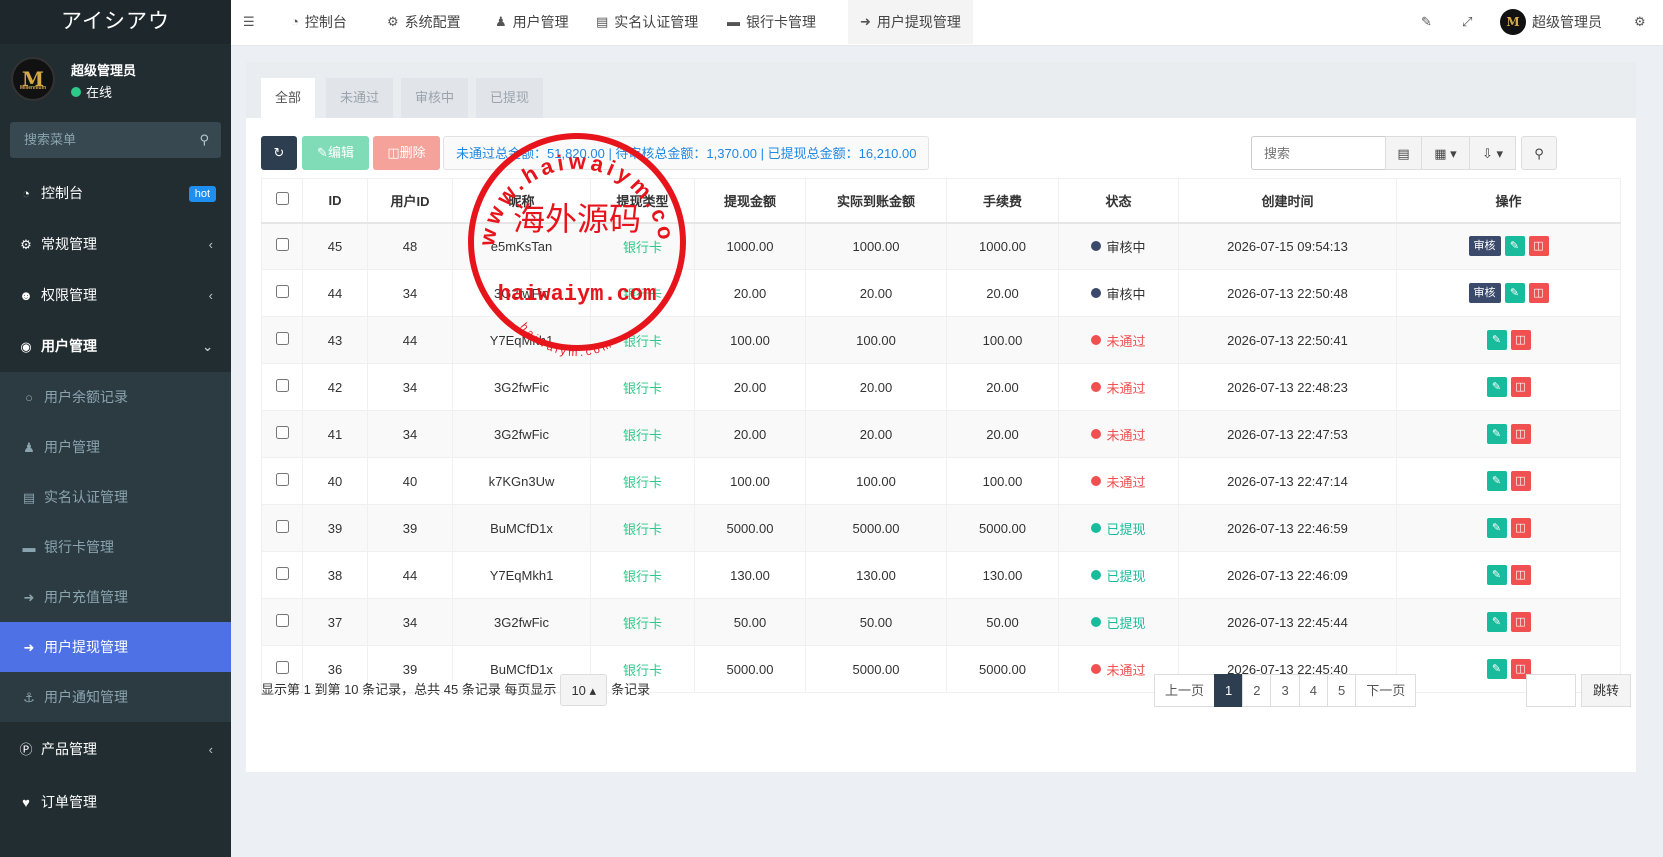 This screenshot has width=1663, height=857. I want to click on sidebar-item-products: Ⓟ 产品管理 ‹, so click(115, 749).